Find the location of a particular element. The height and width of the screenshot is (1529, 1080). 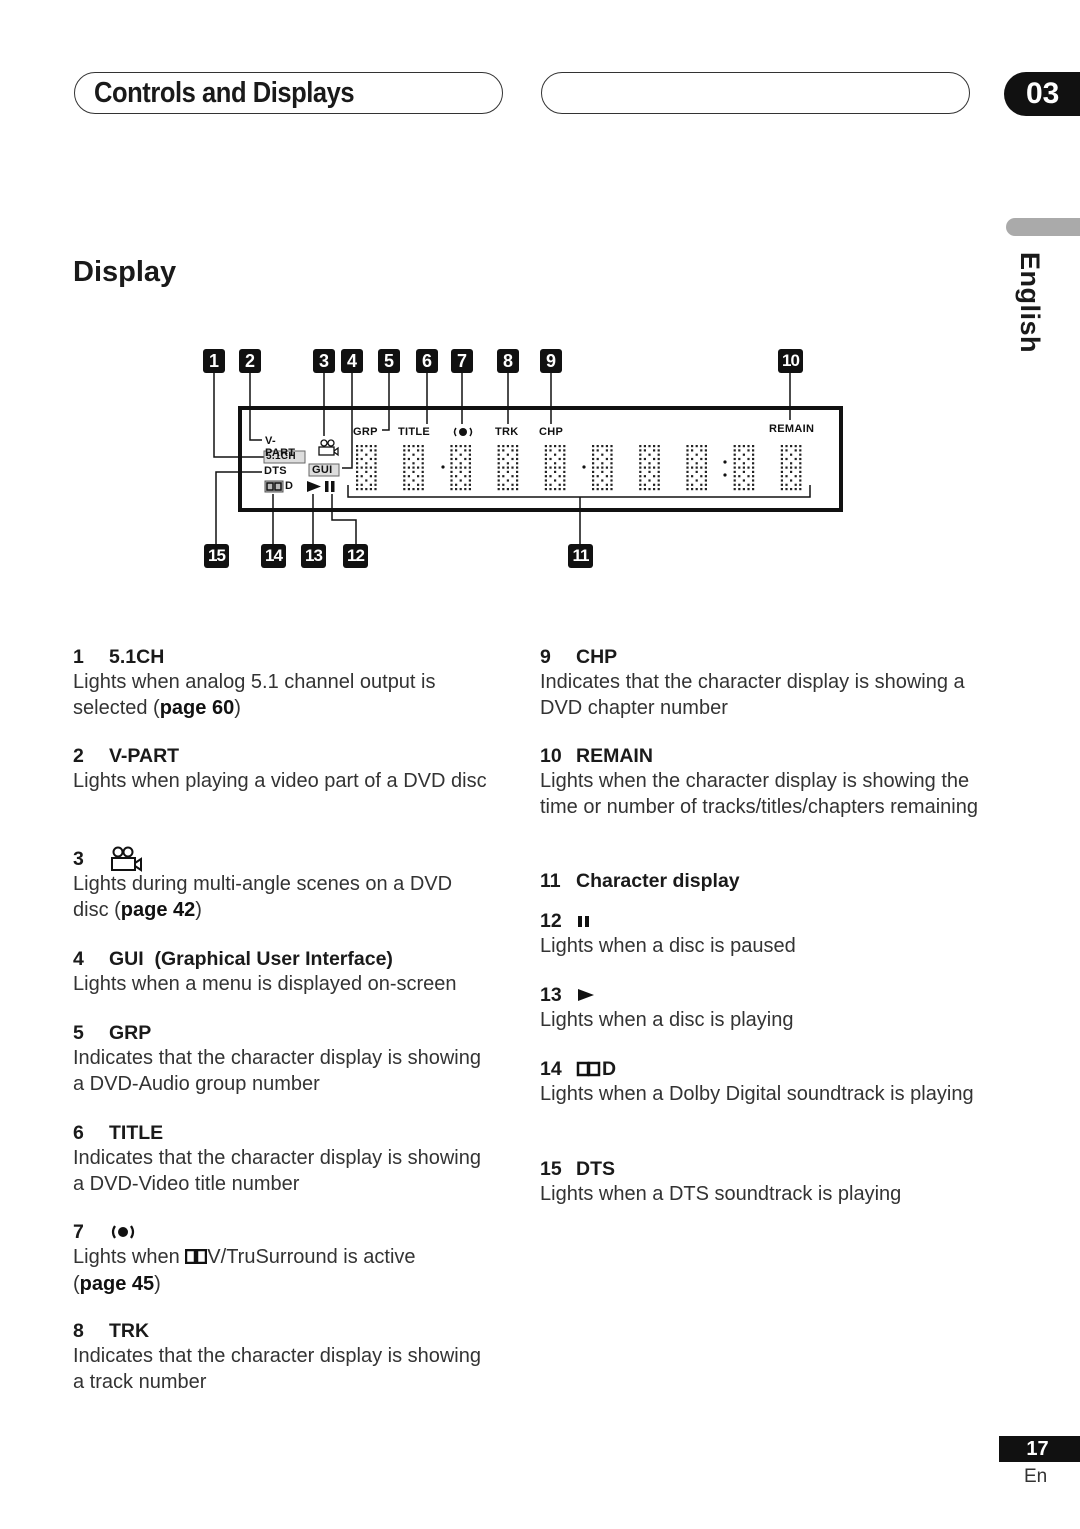

display-diagram-lines is located at coordinates (528, 459).